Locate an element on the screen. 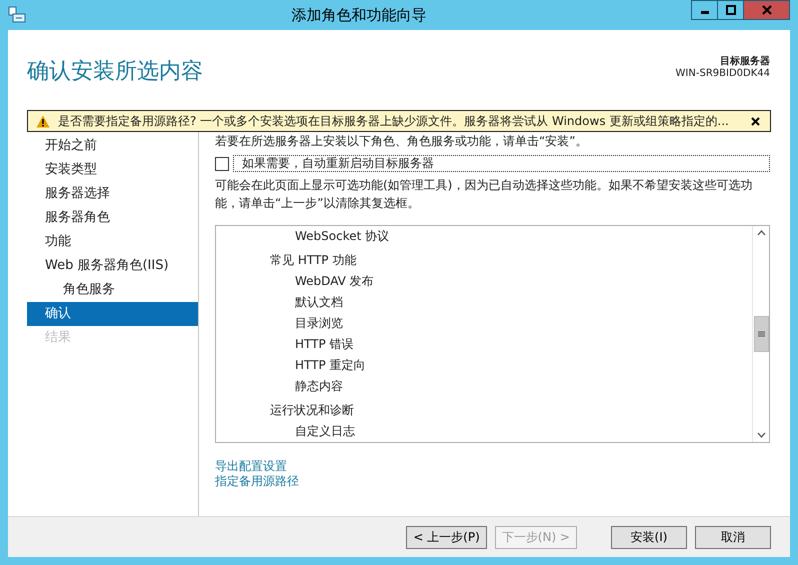  grip-icon is located at coordinates (761, 334).